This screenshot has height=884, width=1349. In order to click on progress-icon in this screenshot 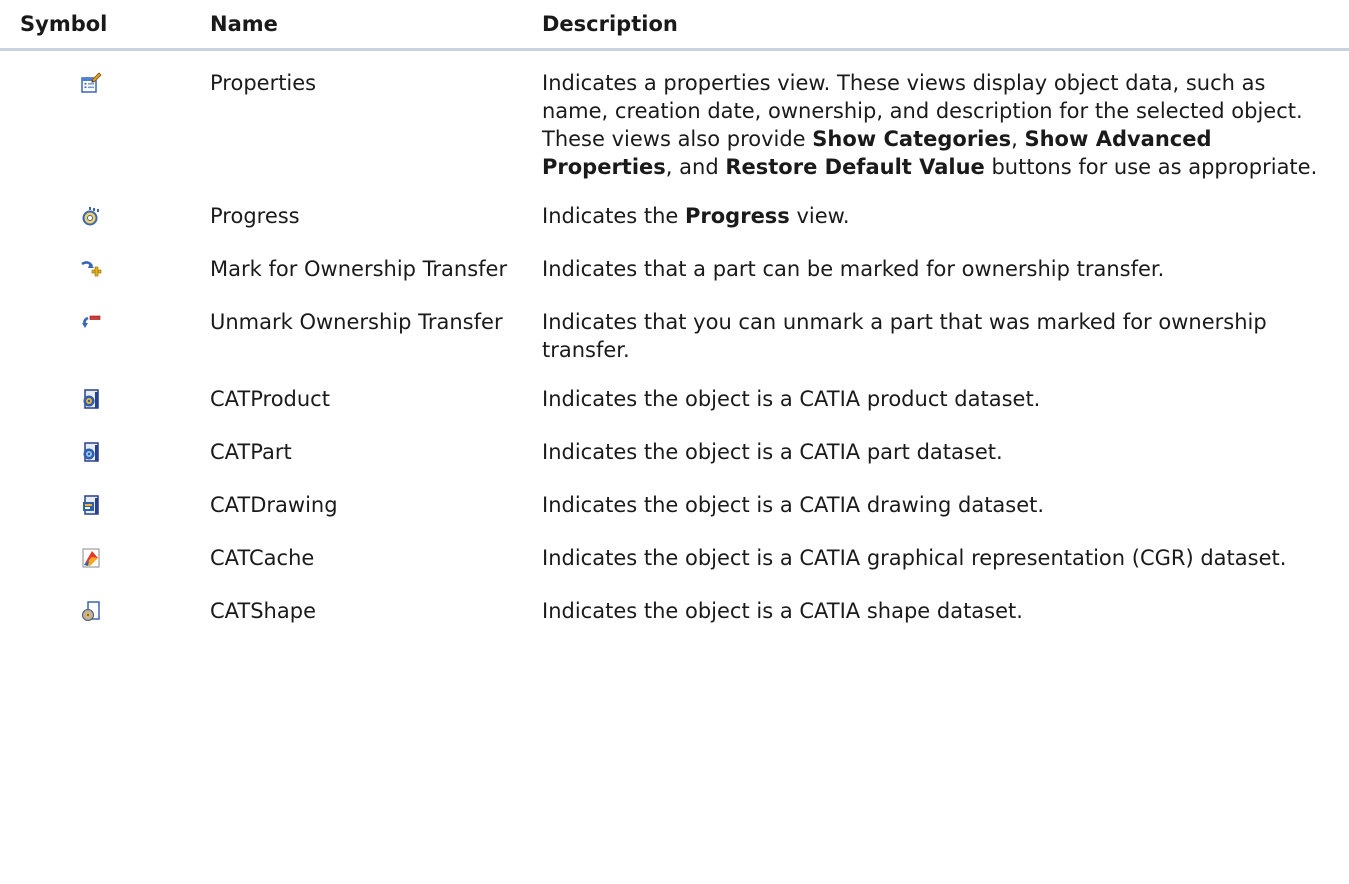, I will do `click(91, 216)`.